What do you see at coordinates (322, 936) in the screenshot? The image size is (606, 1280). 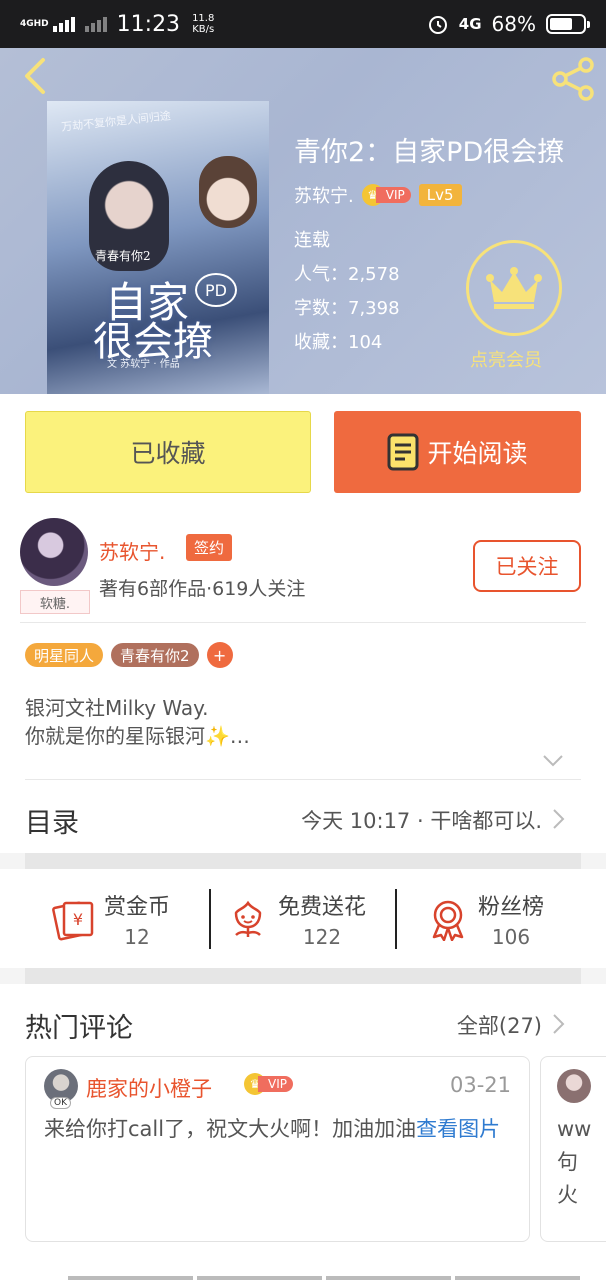 I see `stat-value: 122` at bounding box center [322, 936].